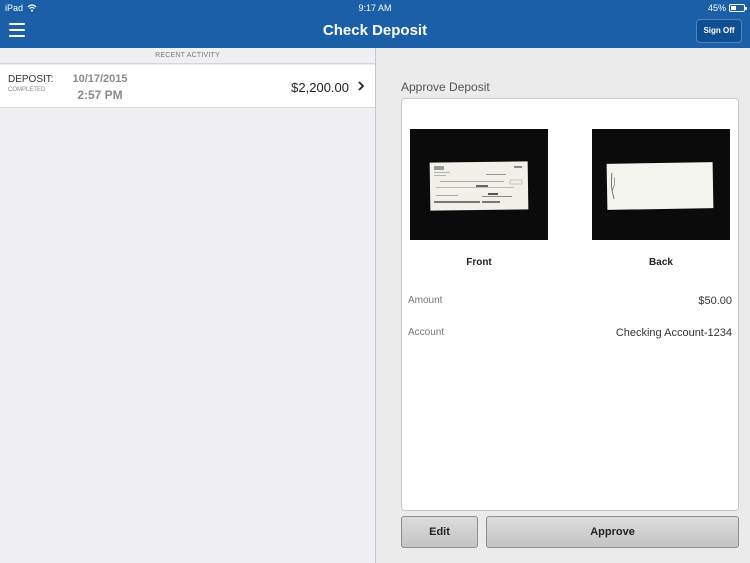 The width and height of the screenshot is (750, 563). I want to click on status-time: 9:17 AM, so click(375, 8).